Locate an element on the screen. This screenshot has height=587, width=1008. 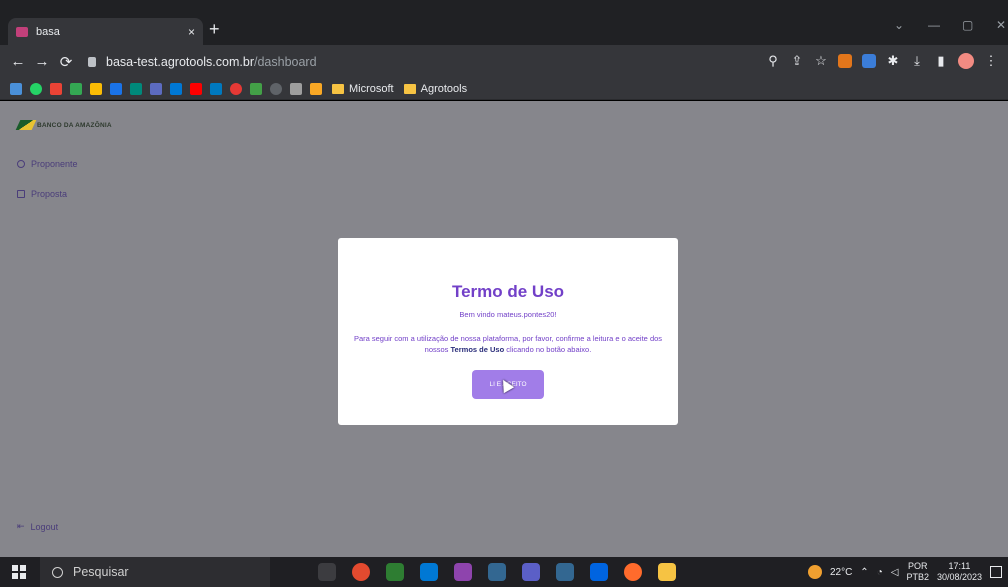
profile-avatar is located at coordinates (966, 61).